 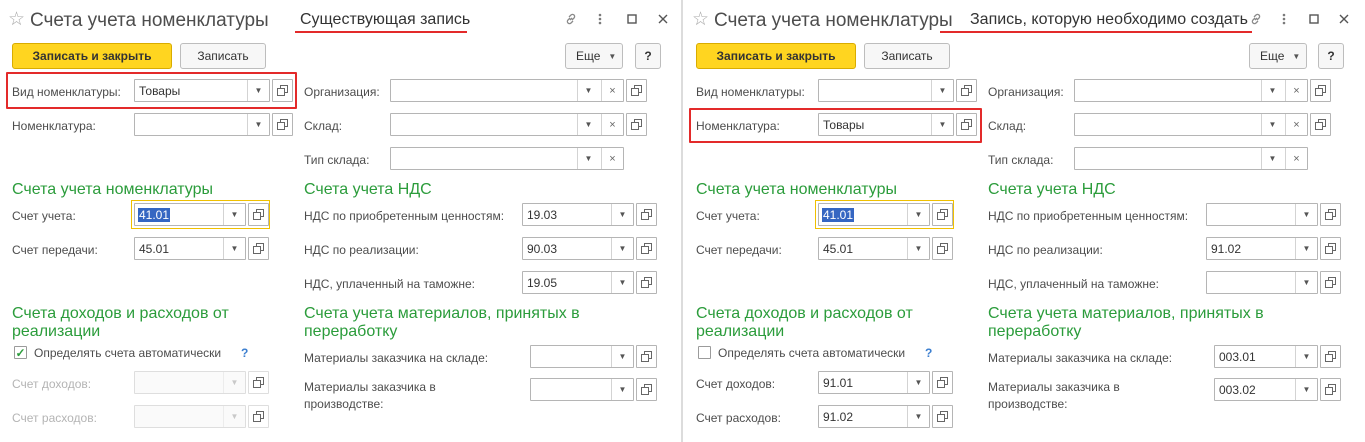 What do you see at coordinates (874, 382) in the screenshot?
I see `dohod-field: 91.01 ▼` at bounding box center [874, 382].